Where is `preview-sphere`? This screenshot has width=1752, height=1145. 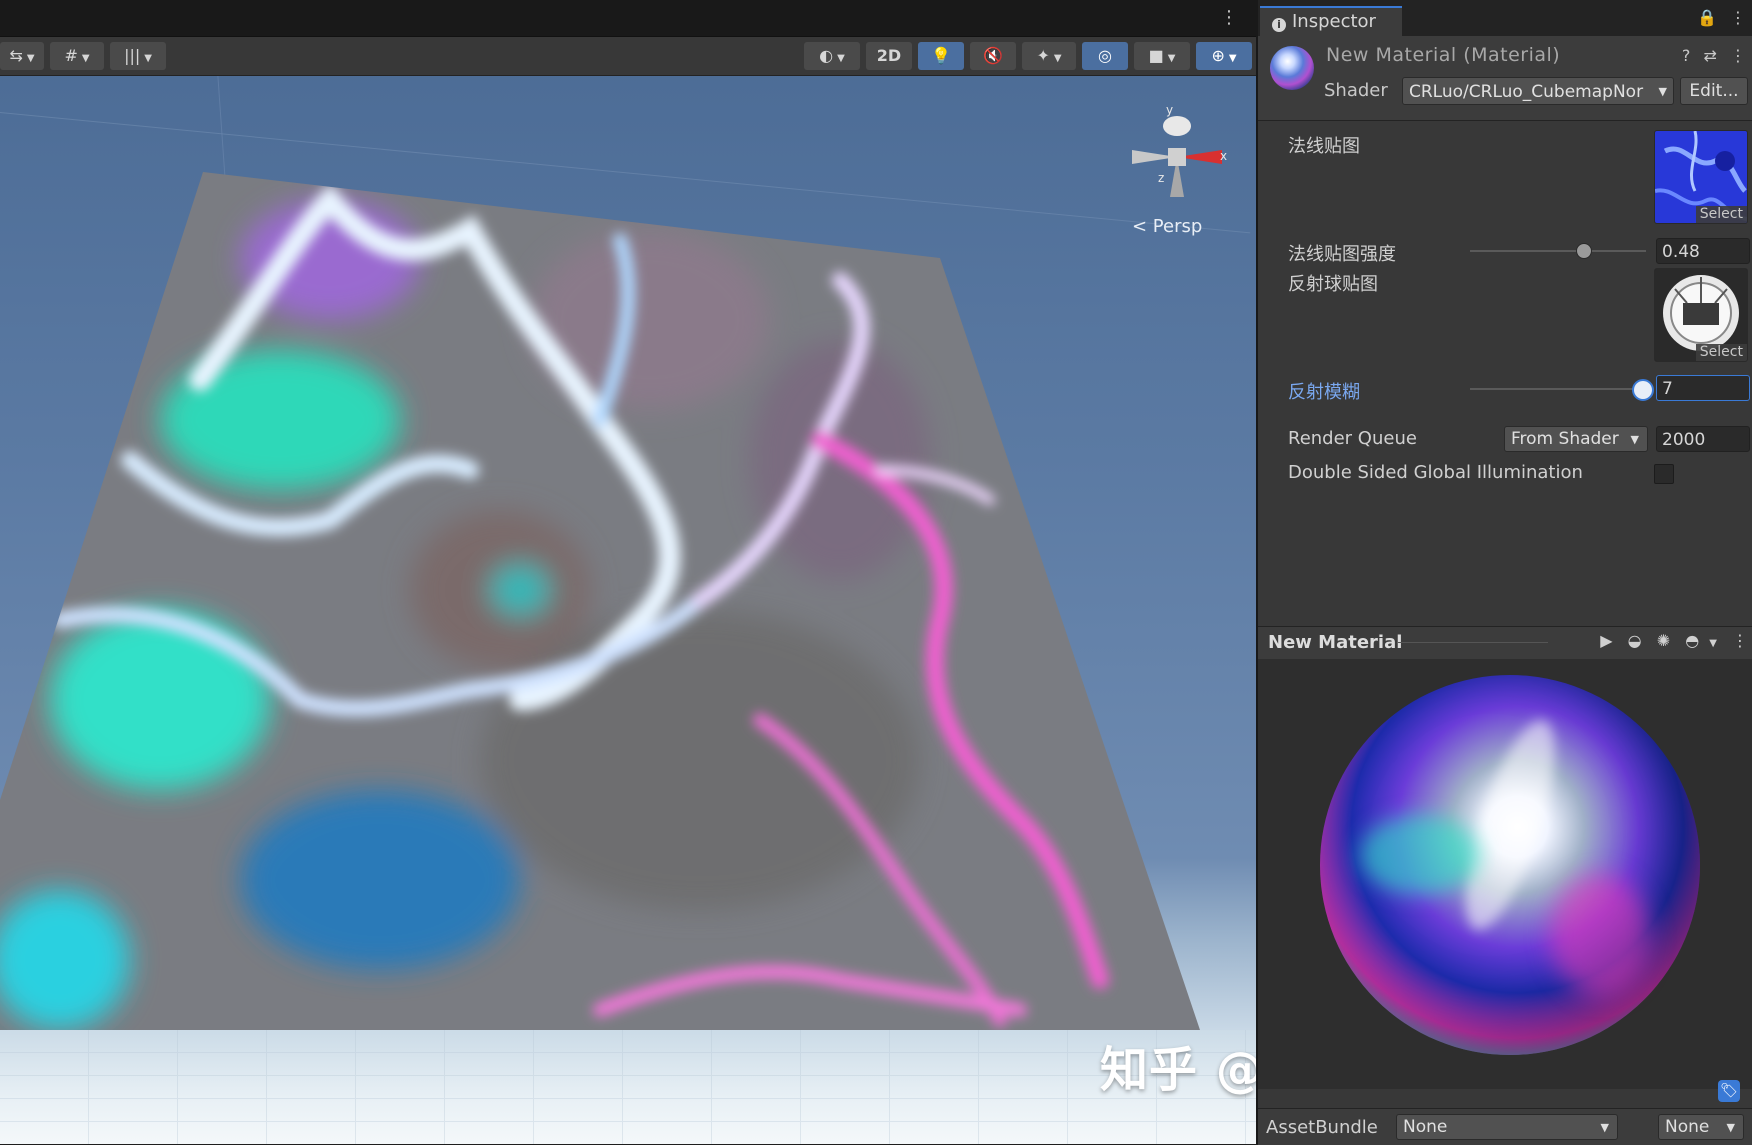
preview-sphere is located at coordinates (1510, 865).